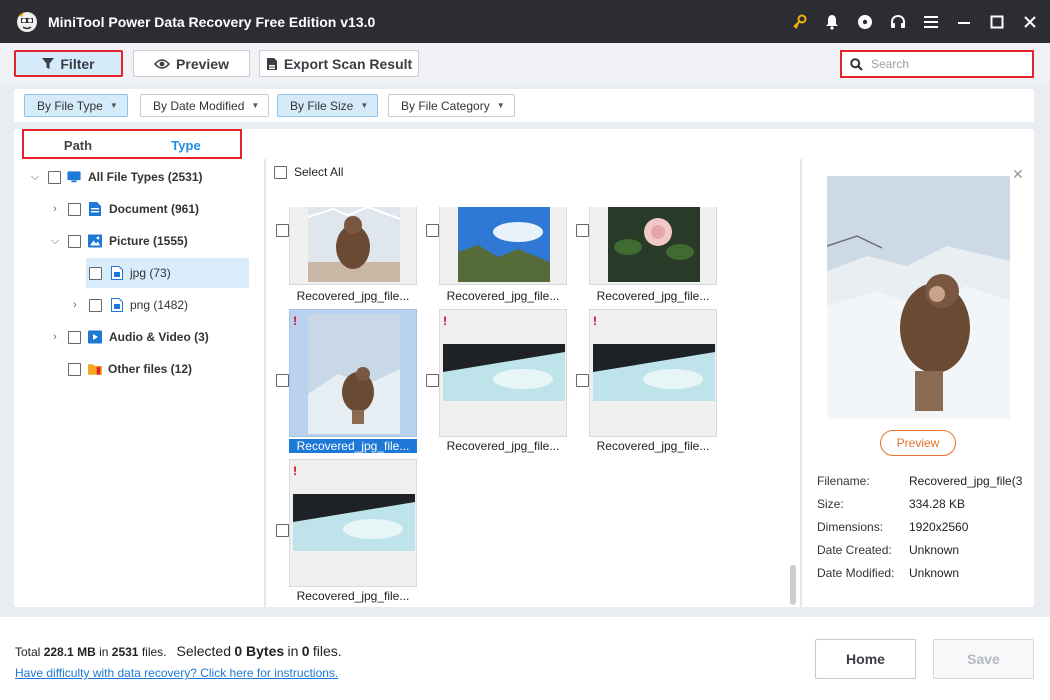  I want to click on close-icon, so click(1030, 22).